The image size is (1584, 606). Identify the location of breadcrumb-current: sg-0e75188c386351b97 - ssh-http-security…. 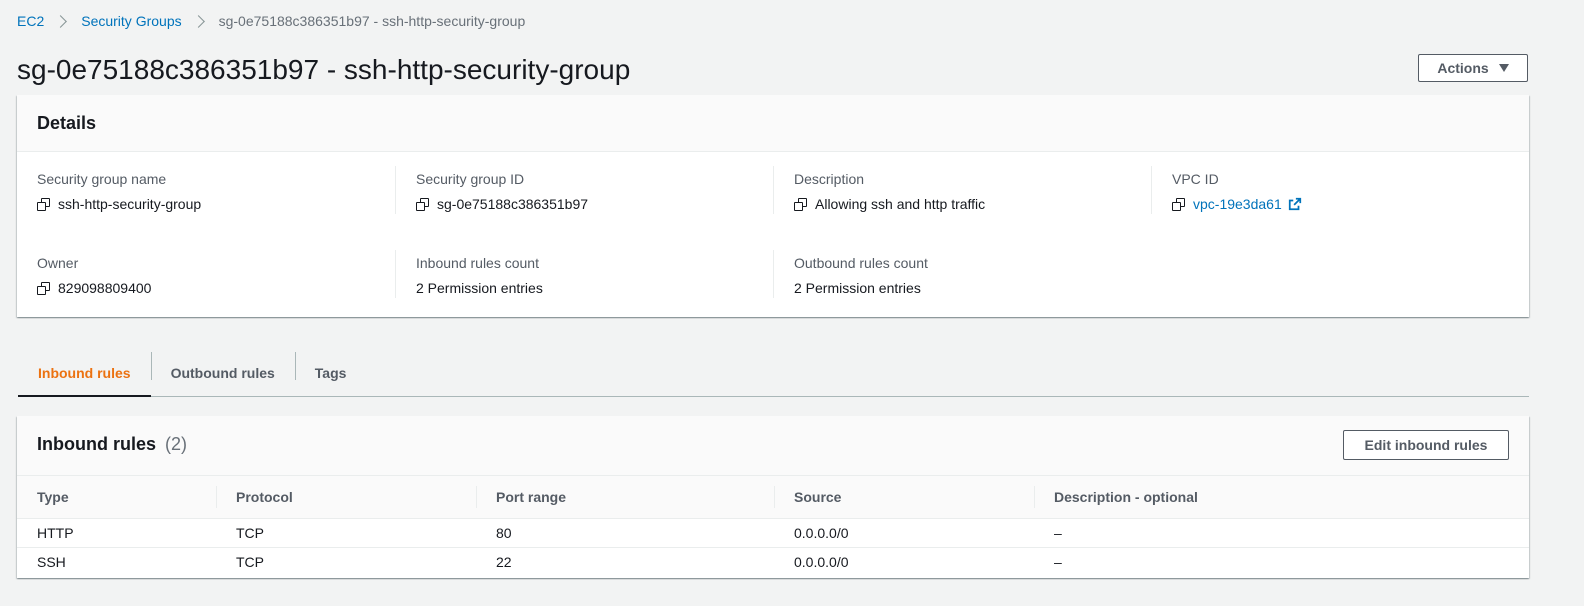
(372, 21).